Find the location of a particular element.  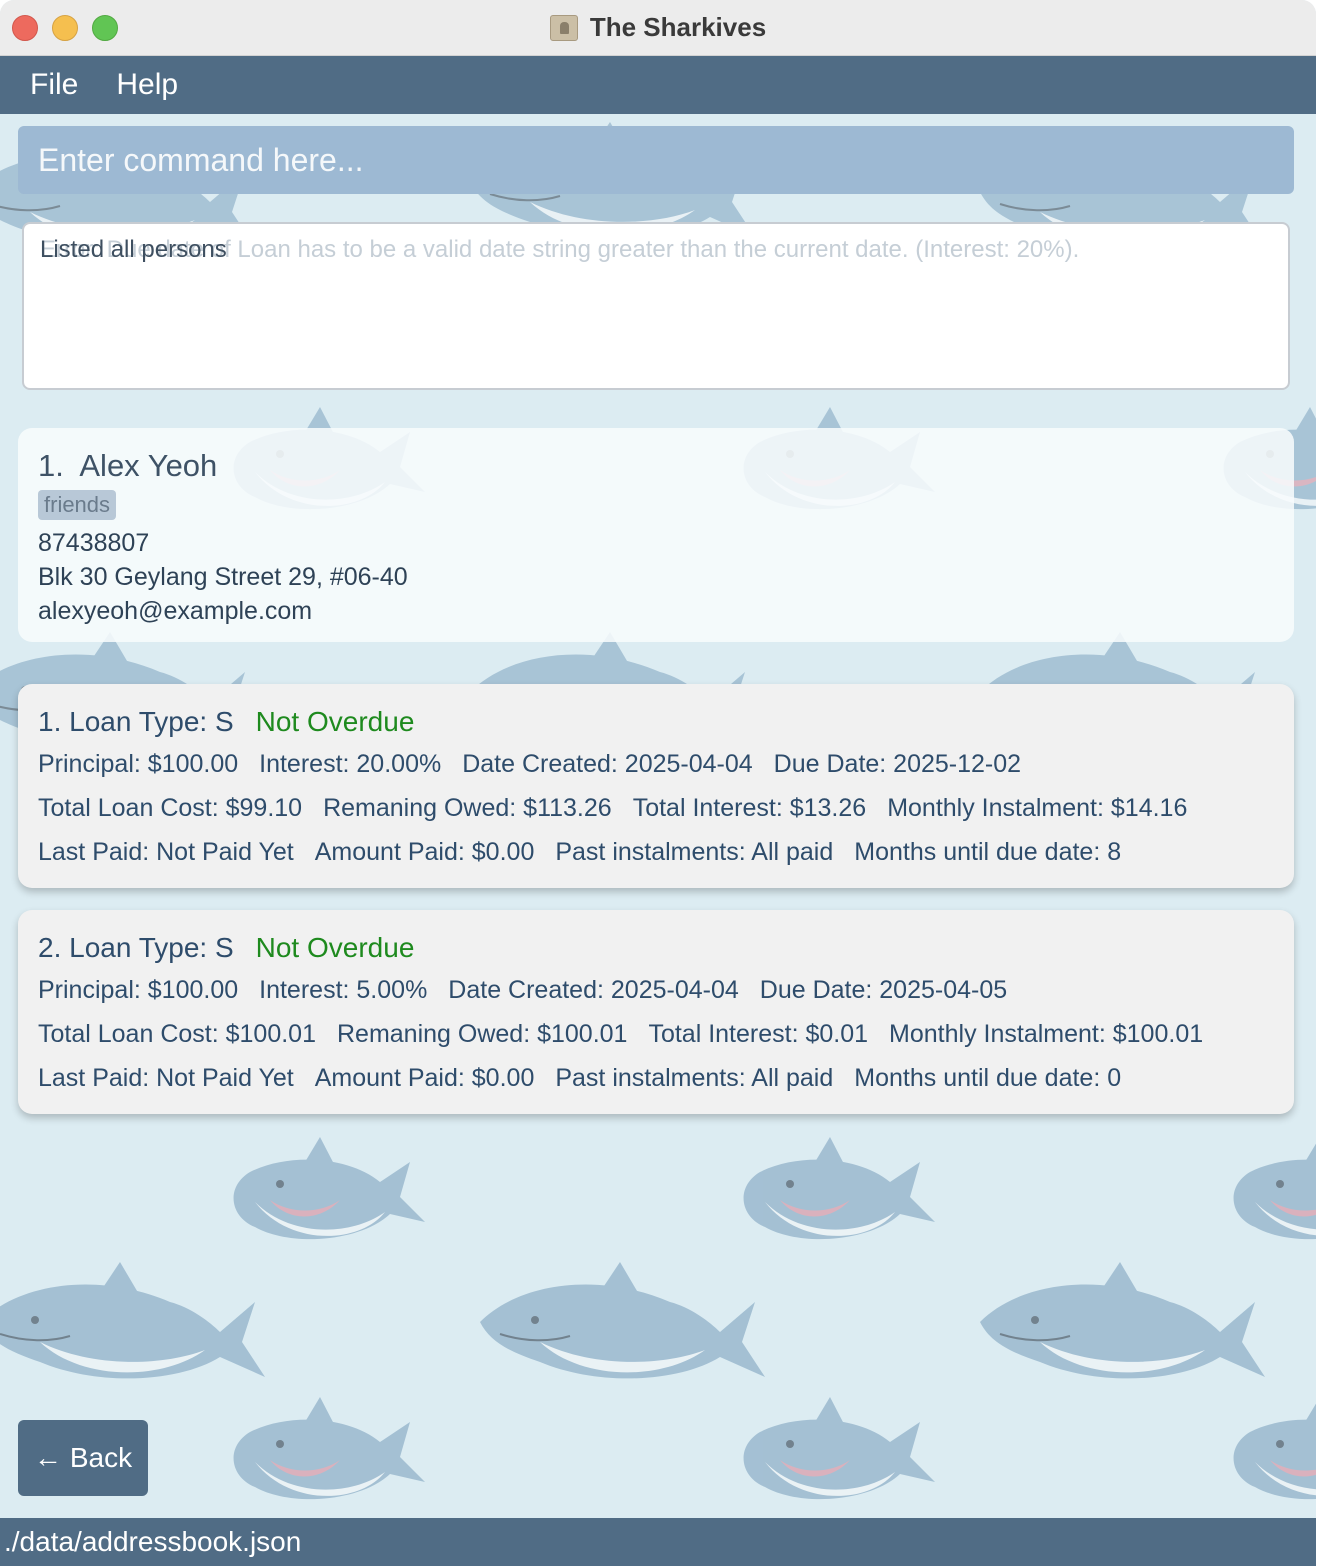

loan-total-interest: Total Interest: $13.26 is located at coordinates (749, 807).